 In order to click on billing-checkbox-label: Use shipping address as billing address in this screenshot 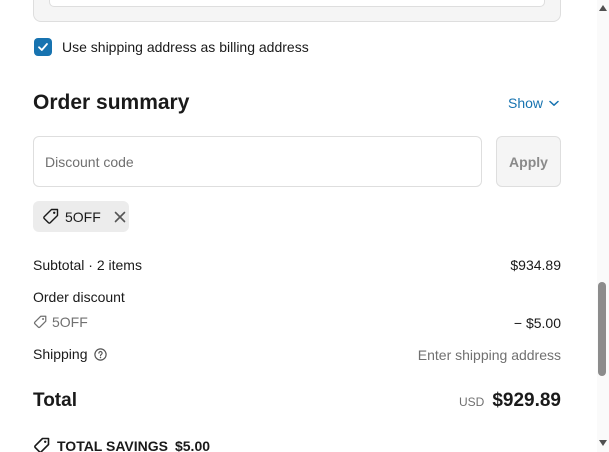, I will do `click(185, 47)`.